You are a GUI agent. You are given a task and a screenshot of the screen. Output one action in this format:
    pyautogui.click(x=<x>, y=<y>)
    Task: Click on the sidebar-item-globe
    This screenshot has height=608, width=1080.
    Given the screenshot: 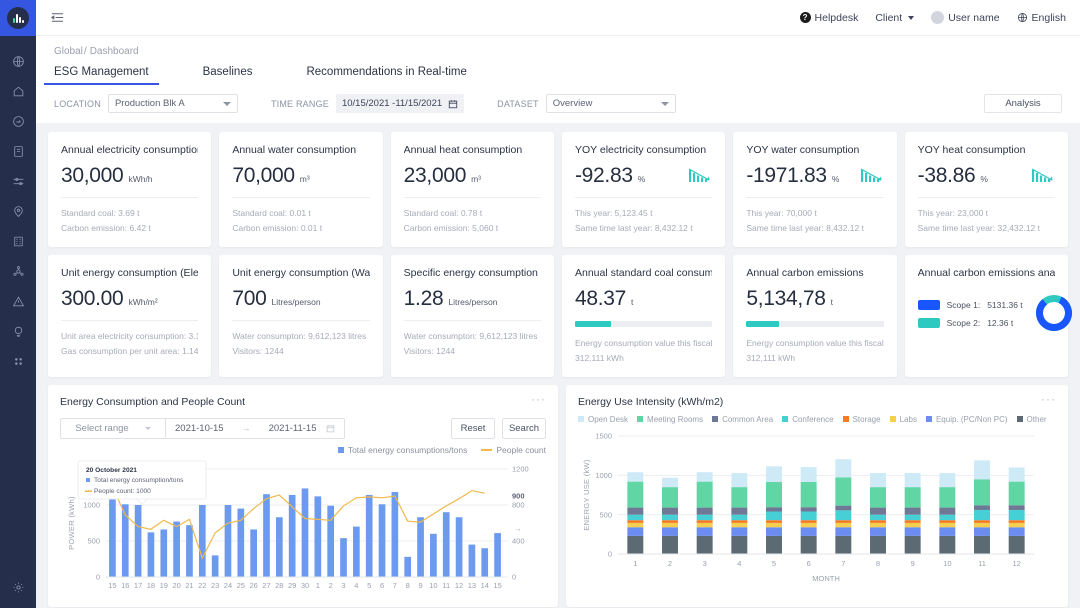 What is the action you would take?
    pyautogui.click(x=18, y=61)
    